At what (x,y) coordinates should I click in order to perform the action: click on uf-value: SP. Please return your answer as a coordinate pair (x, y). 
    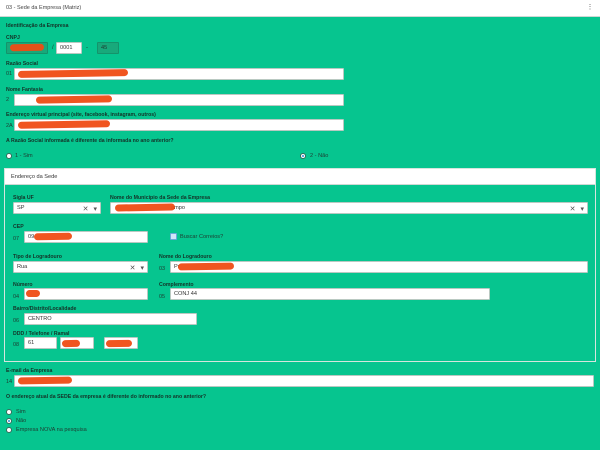
    Looking at the image, I should click on (21, 208).